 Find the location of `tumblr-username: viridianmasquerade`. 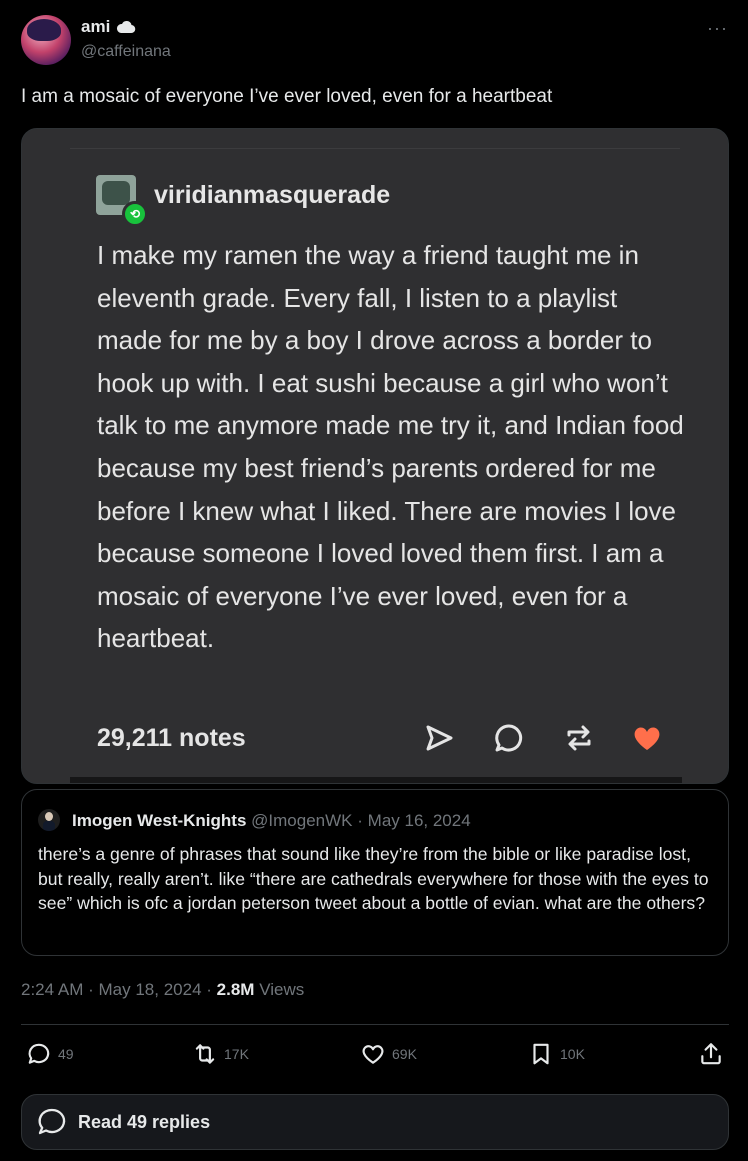

tumblr-username: viridianmasquerade is located at coordinates (272, 195).